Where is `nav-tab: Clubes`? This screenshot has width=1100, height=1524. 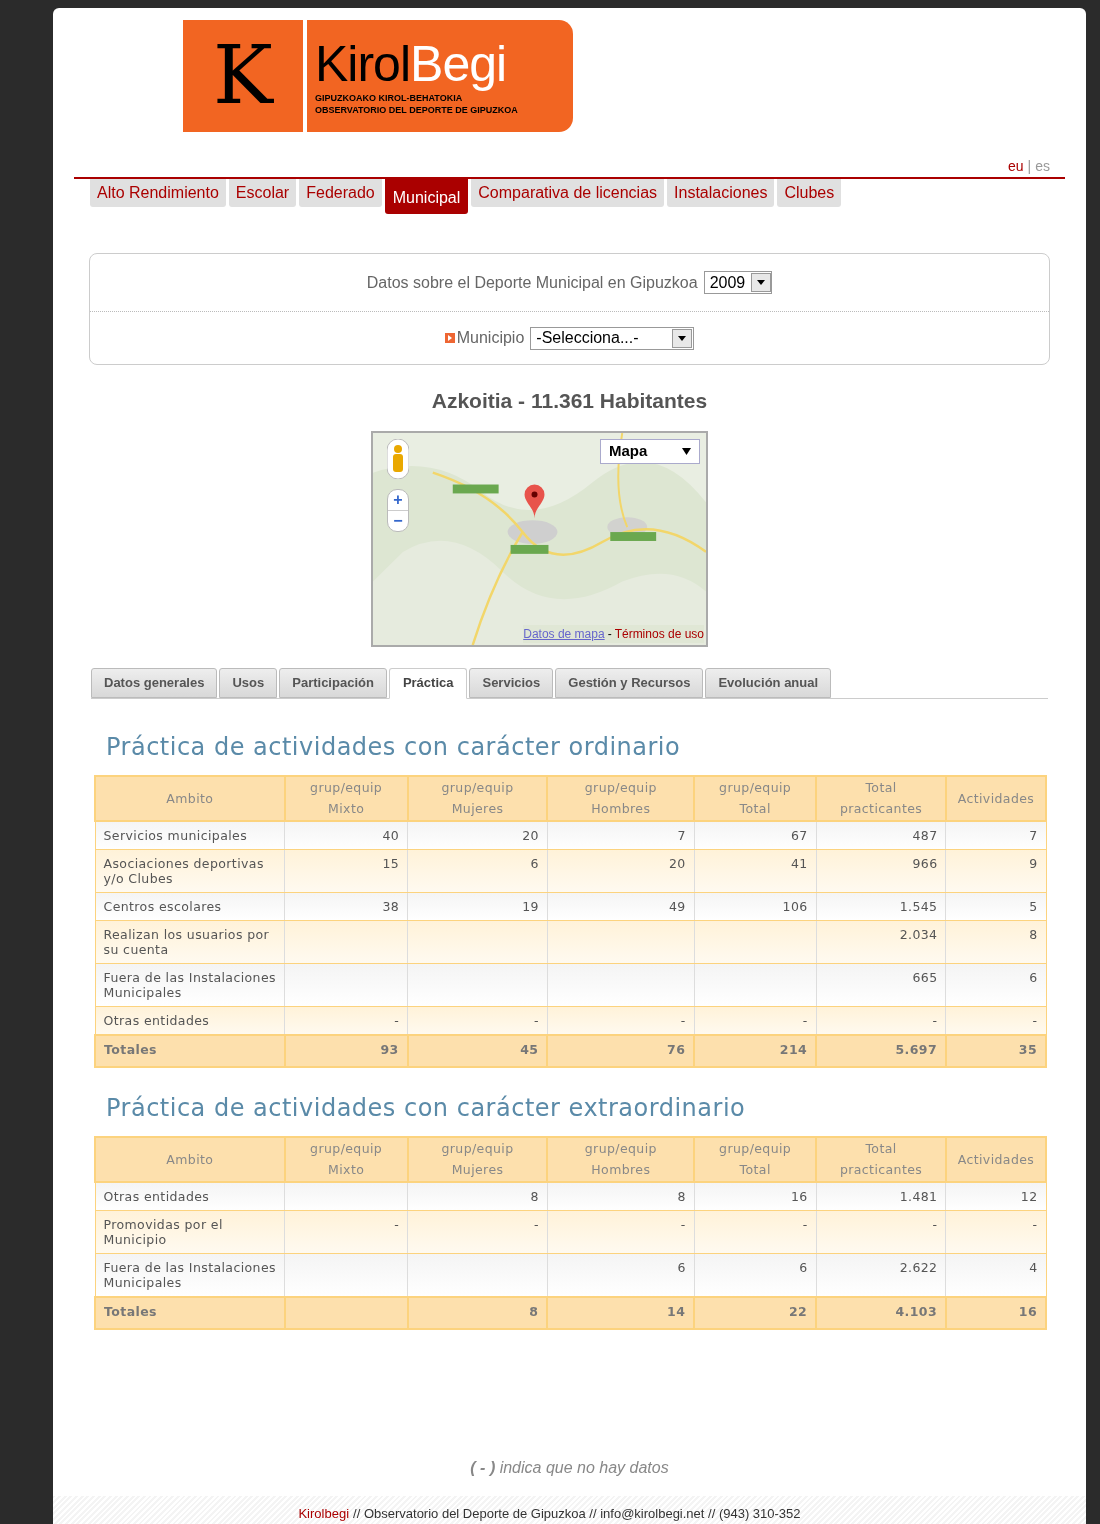 nav-tab: Clubes is located at coordinates (809, 193).